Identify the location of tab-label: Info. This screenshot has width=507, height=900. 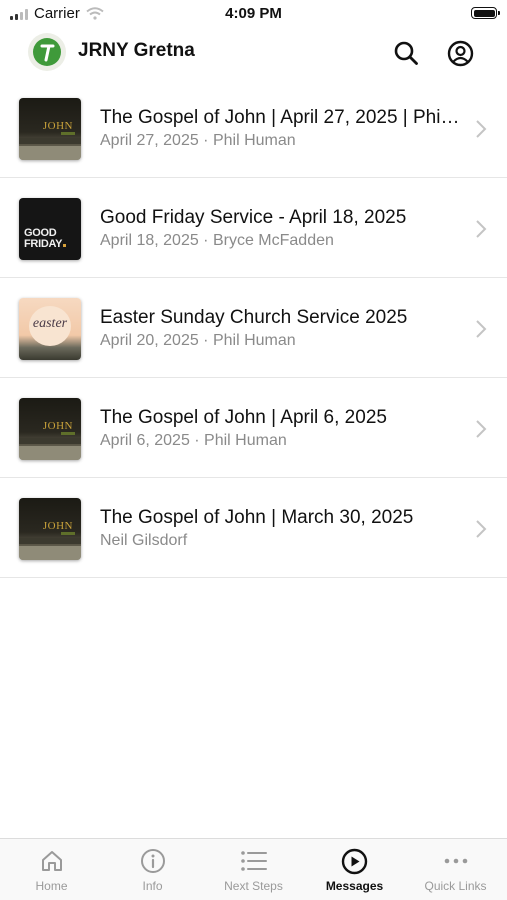
(152, 886).